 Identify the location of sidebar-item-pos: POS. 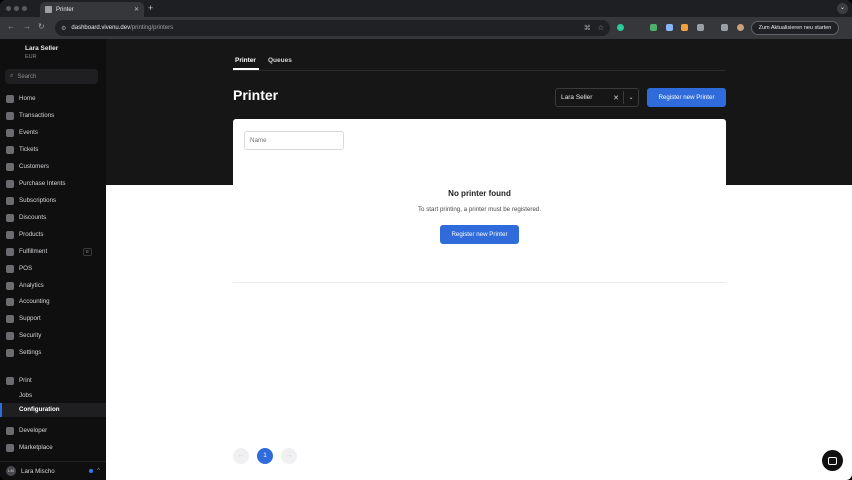
(53, 268).